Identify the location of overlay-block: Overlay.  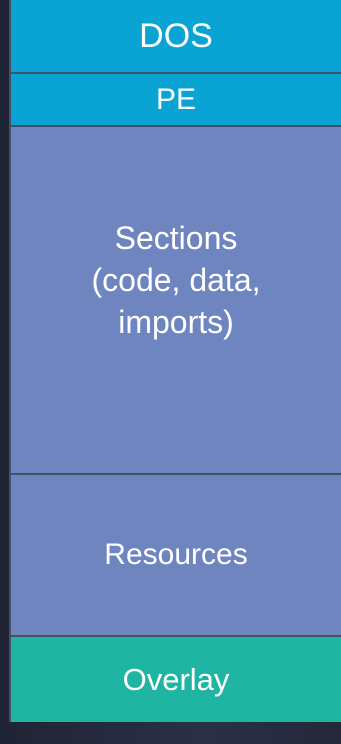
(175, 678).